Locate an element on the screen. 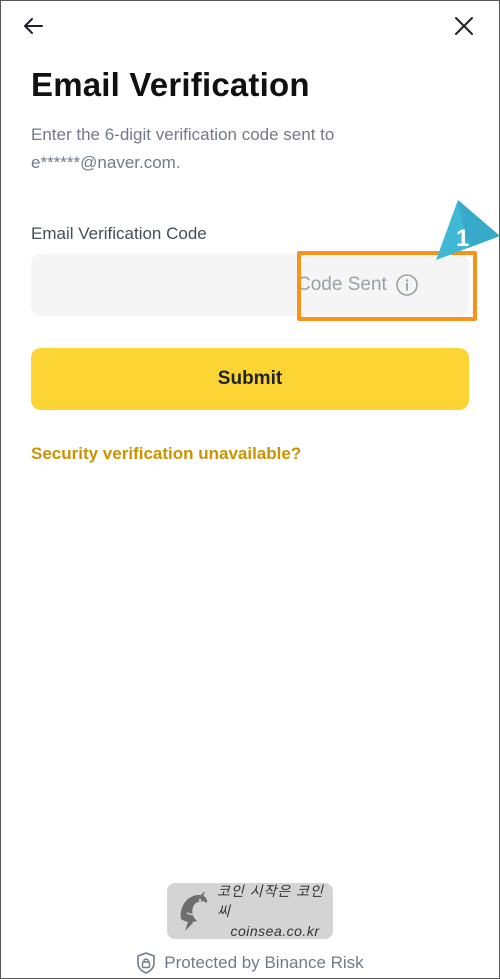 This screenshot has height=979, width=500. watermark-text: 코인 시작은 코인씨 coinsea.co.kr is located at coordinates (275, 911).